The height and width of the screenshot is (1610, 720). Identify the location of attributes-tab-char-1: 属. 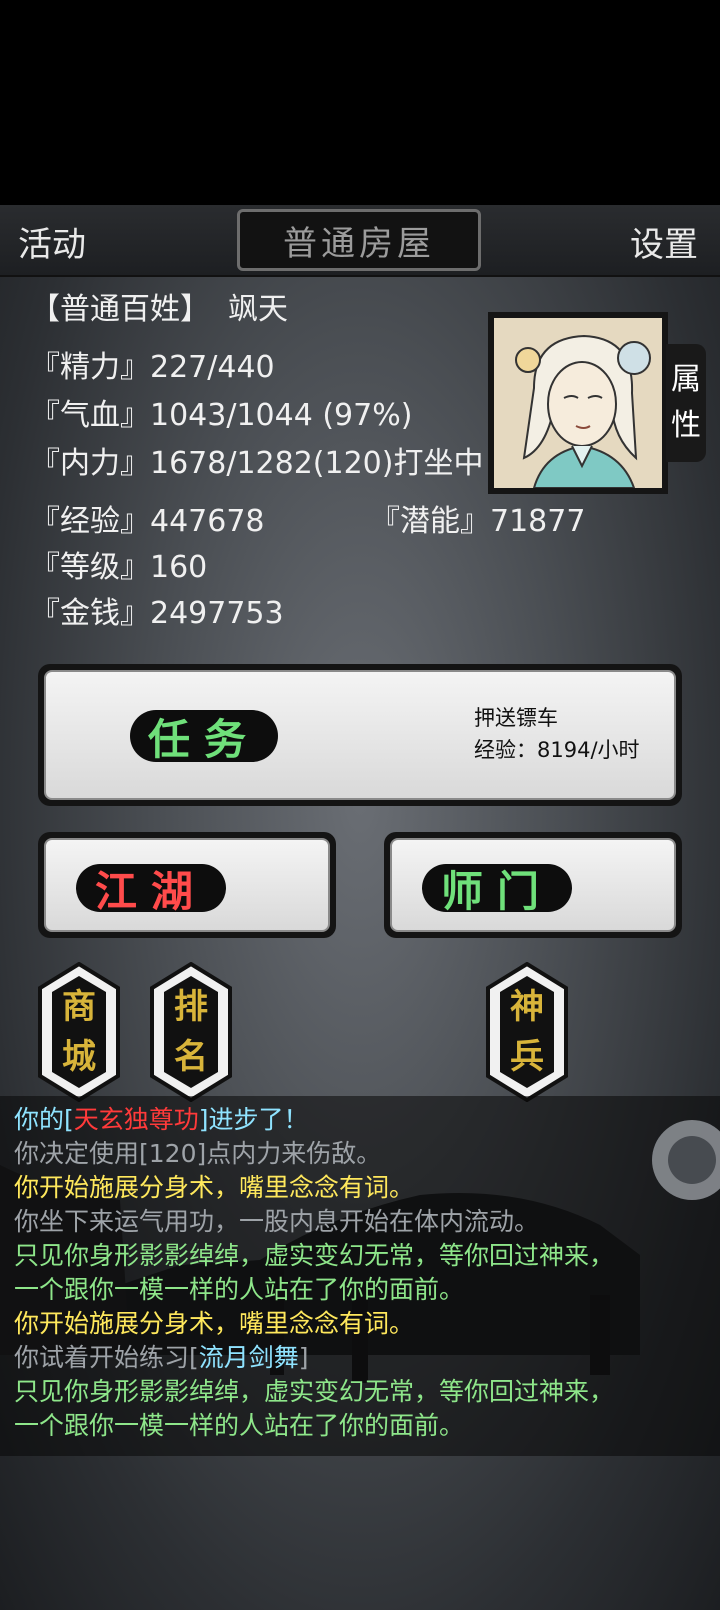
(686, 379).